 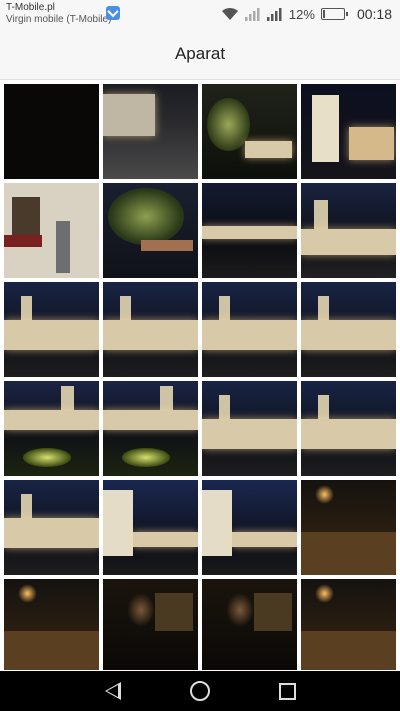 I want to click on carrier-subname: Virgin mobile (T-Mobile), so click(x=59, y=19).